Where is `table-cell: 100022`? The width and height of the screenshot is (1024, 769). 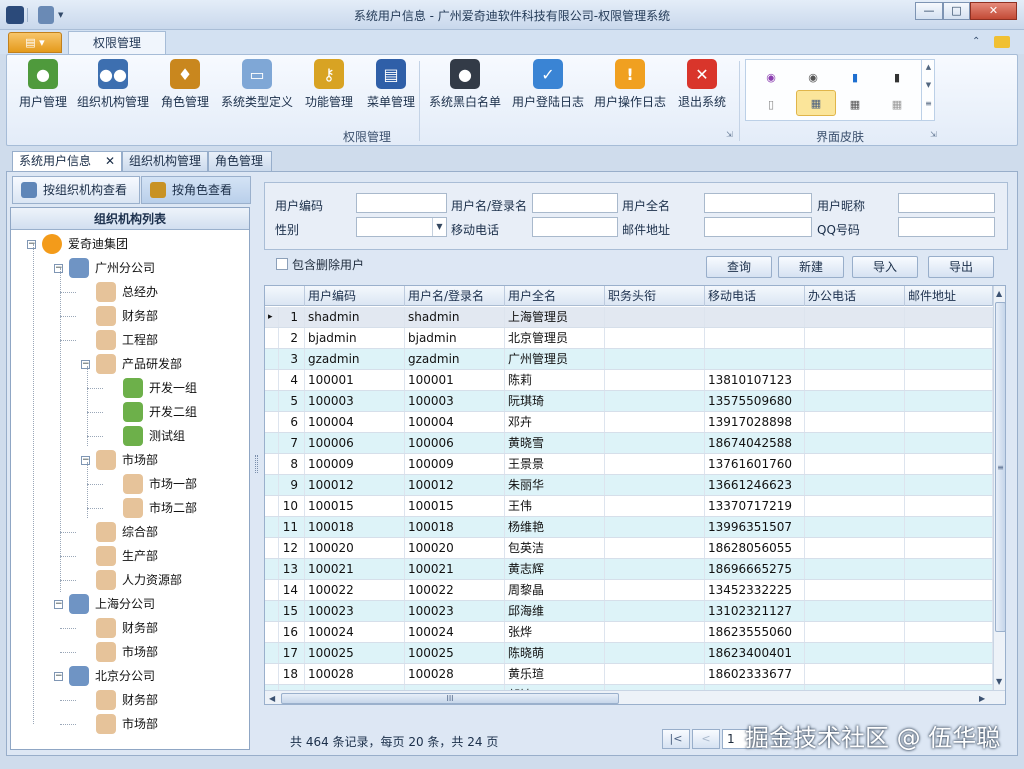 table-cell: 100022 is located at coordinates (455, 590).